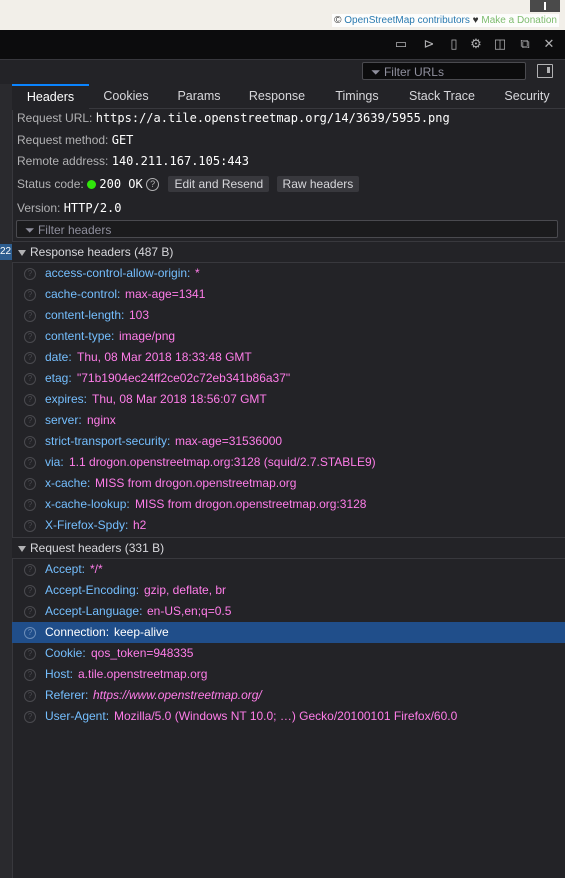  Describe the element at coordinates (50, 97) in the screenshot. I see `tab-headers: Headers` at that location.